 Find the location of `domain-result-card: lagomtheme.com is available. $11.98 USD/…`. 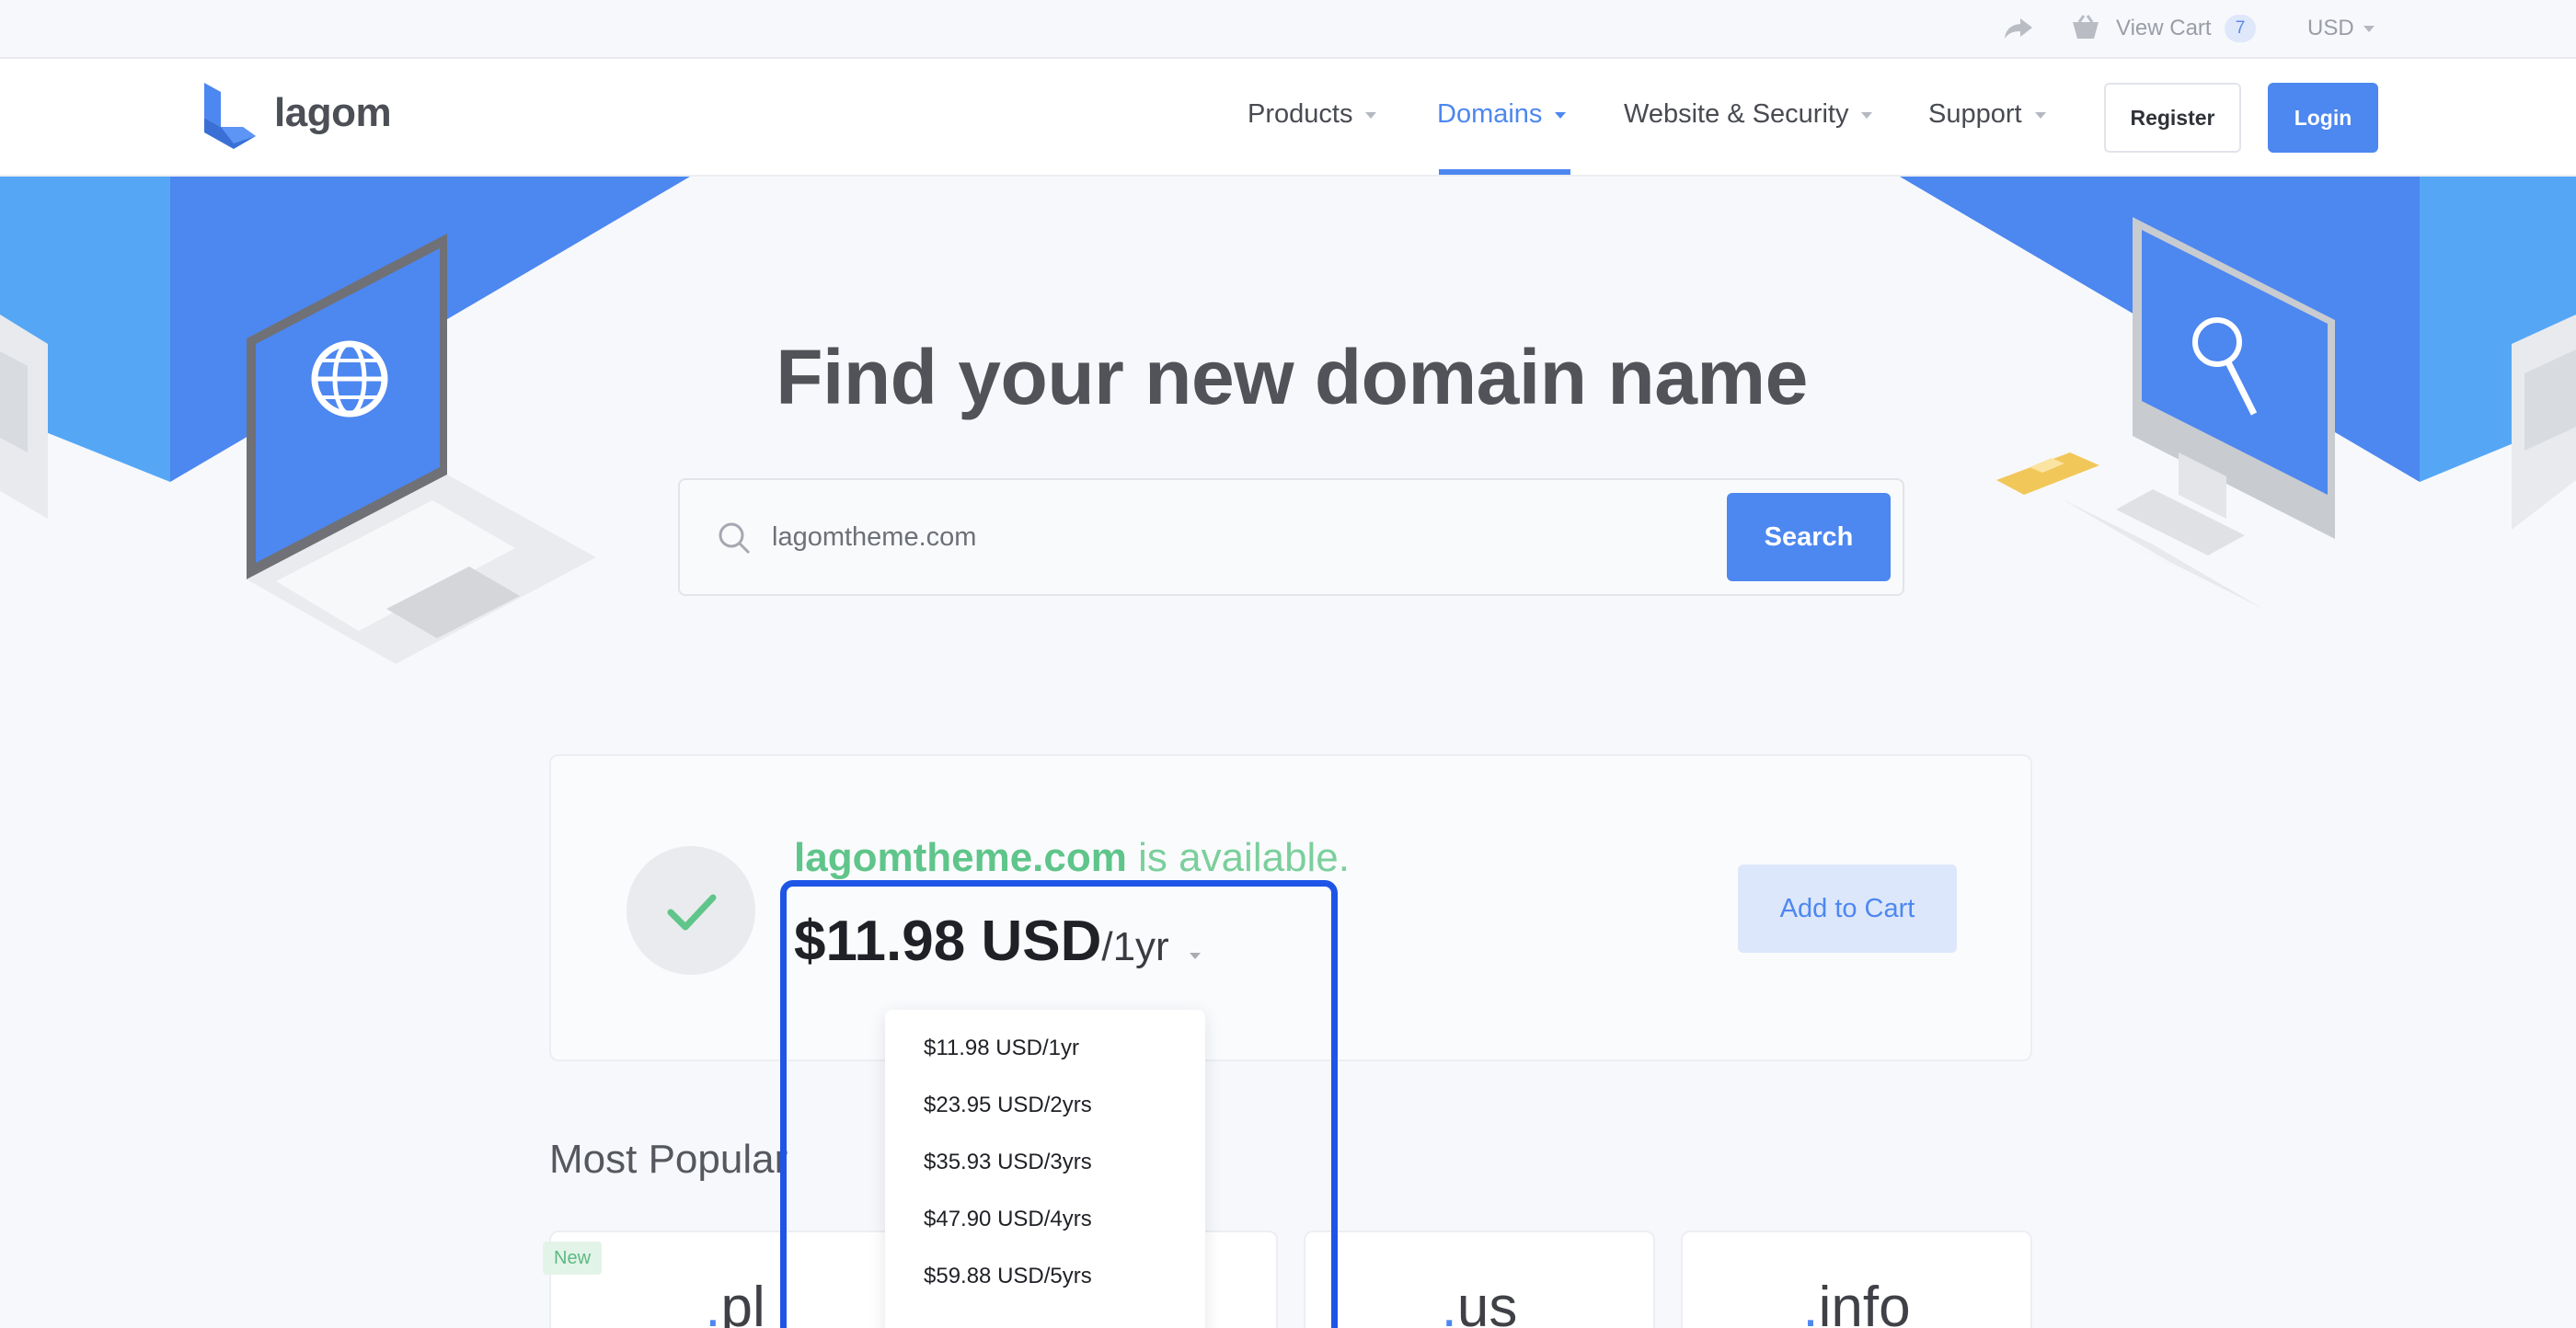

domain-result-card: lagomtheme.com is available. $11.98 USD/… is located at coordinates (1290, 907).